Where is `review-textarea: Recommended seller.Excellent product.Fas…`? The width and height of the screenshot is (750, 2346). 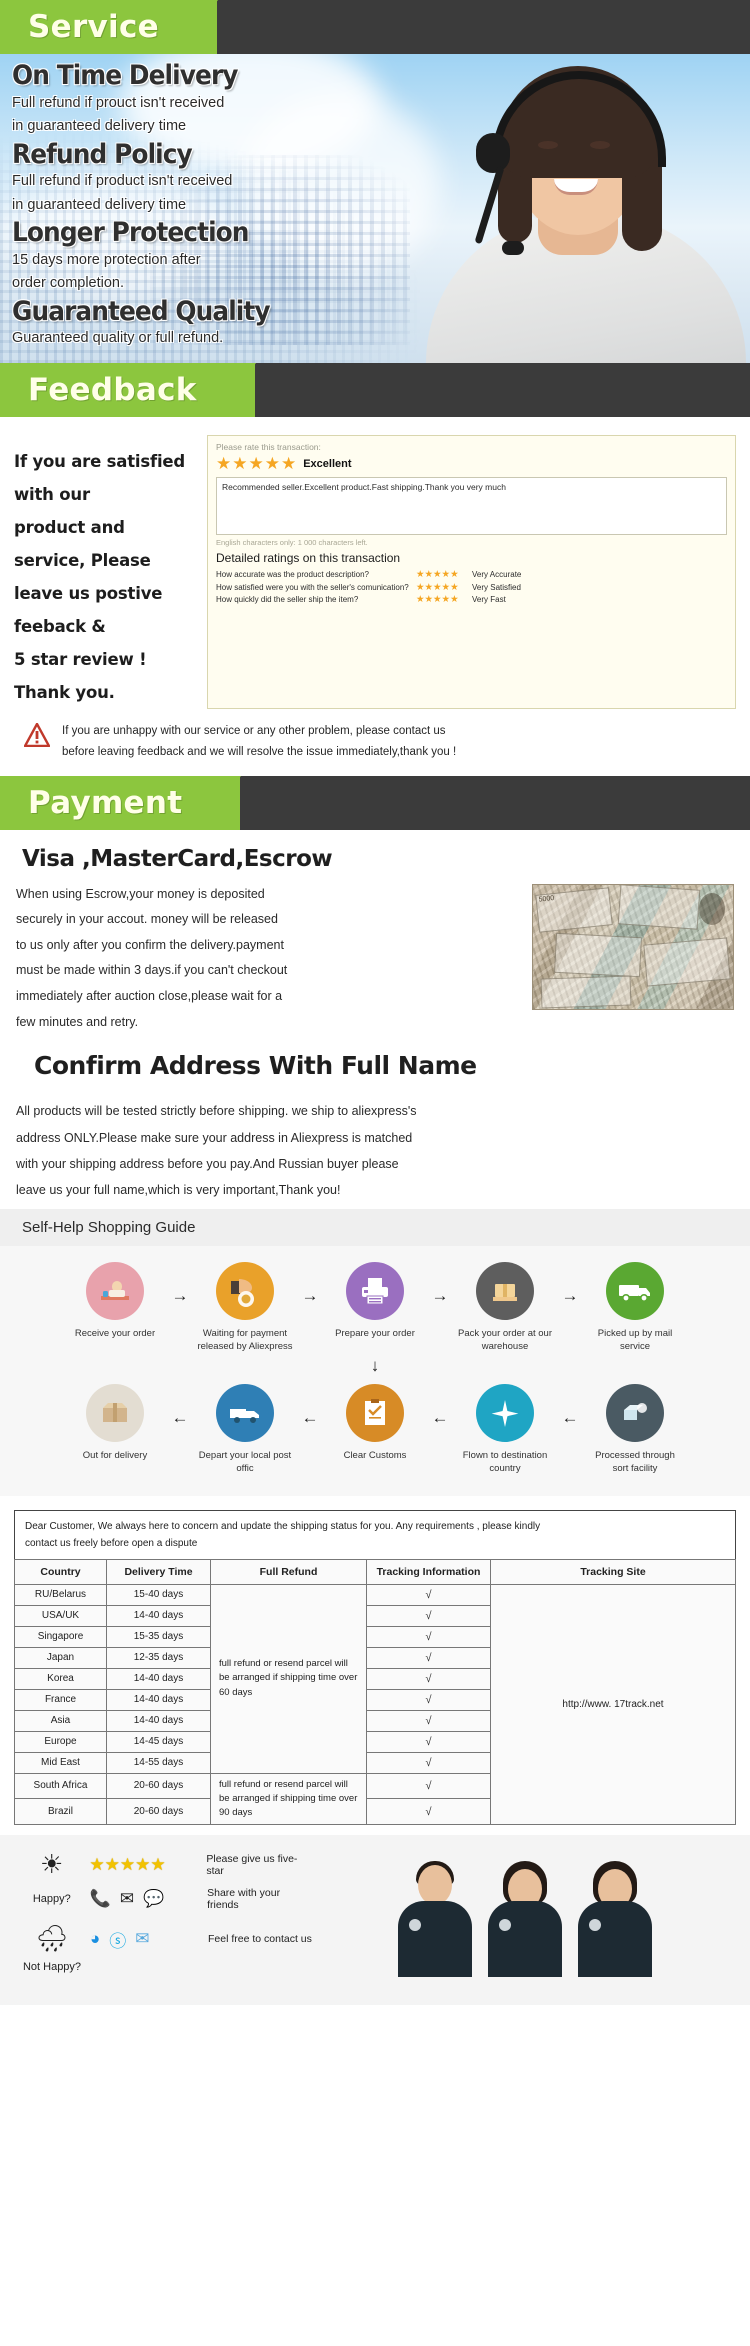
review-textarea: Recommended seller.Excellent product.Fas… is located at coordinates (471, 506).